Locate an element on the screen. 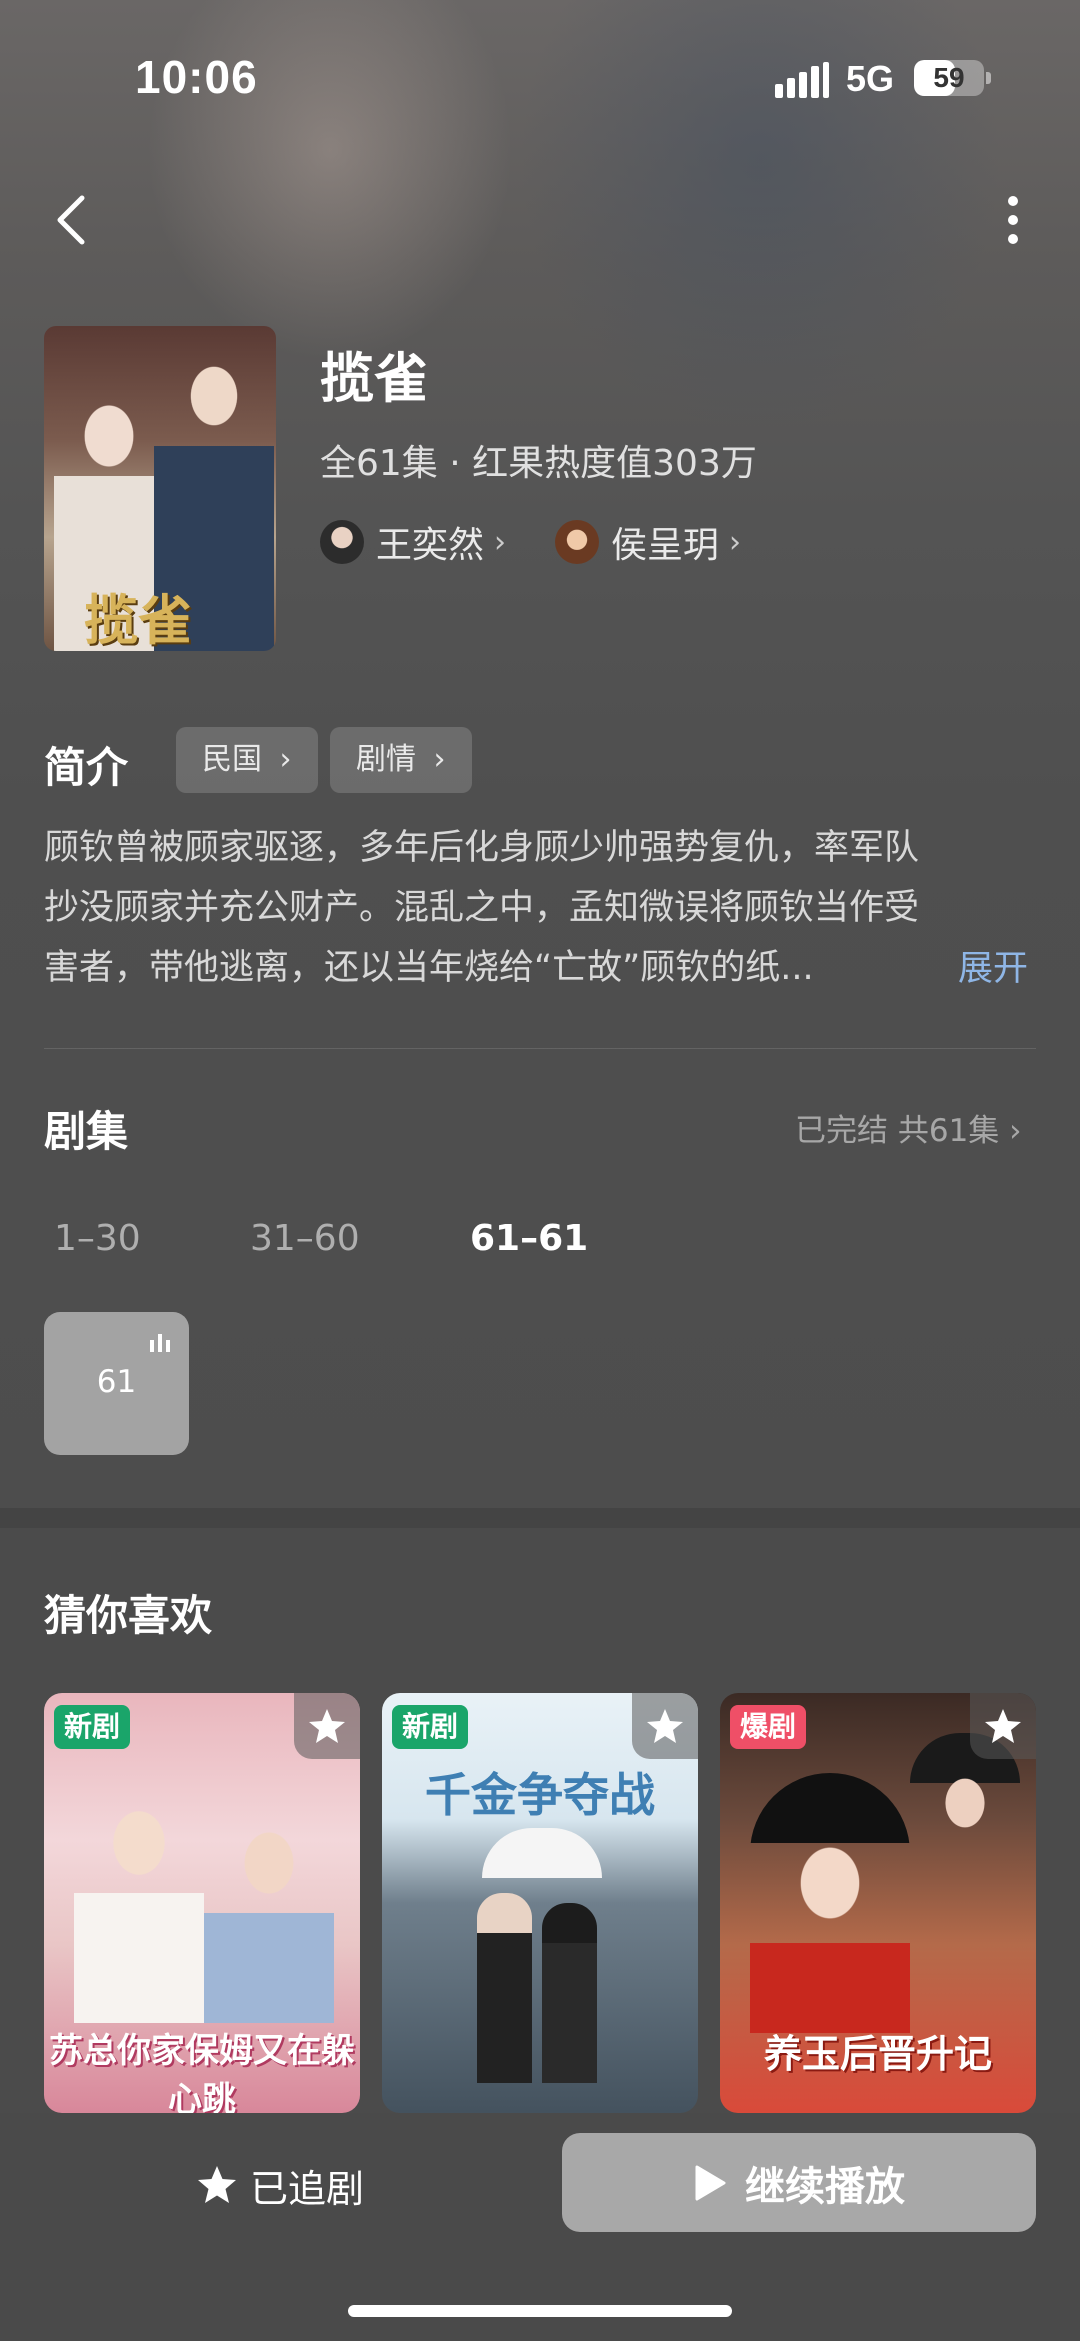  card-title-art: 养玉后晋升记 is located at coordinates (877, 2053).